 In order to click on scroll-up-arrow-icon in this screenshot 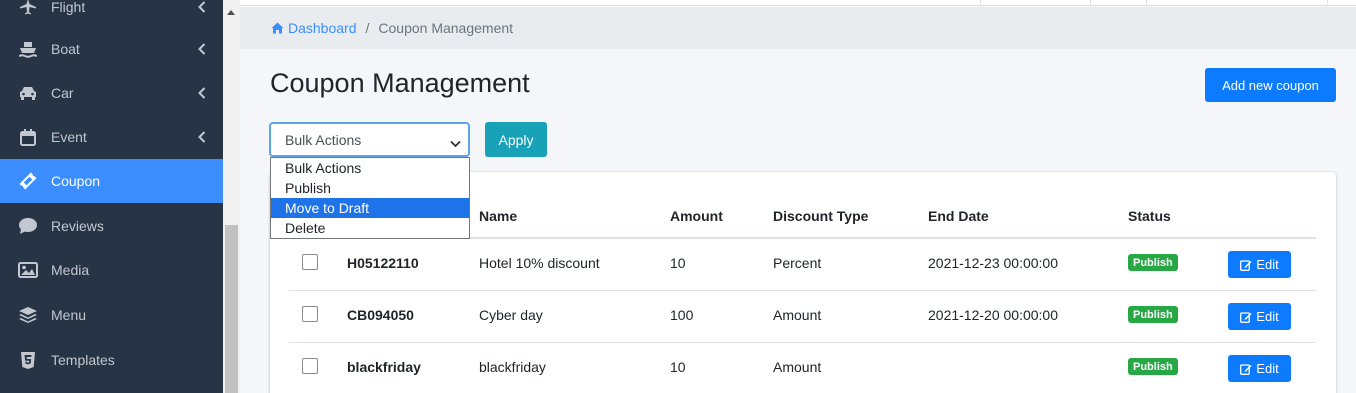, I will do `click(231, 12)`.